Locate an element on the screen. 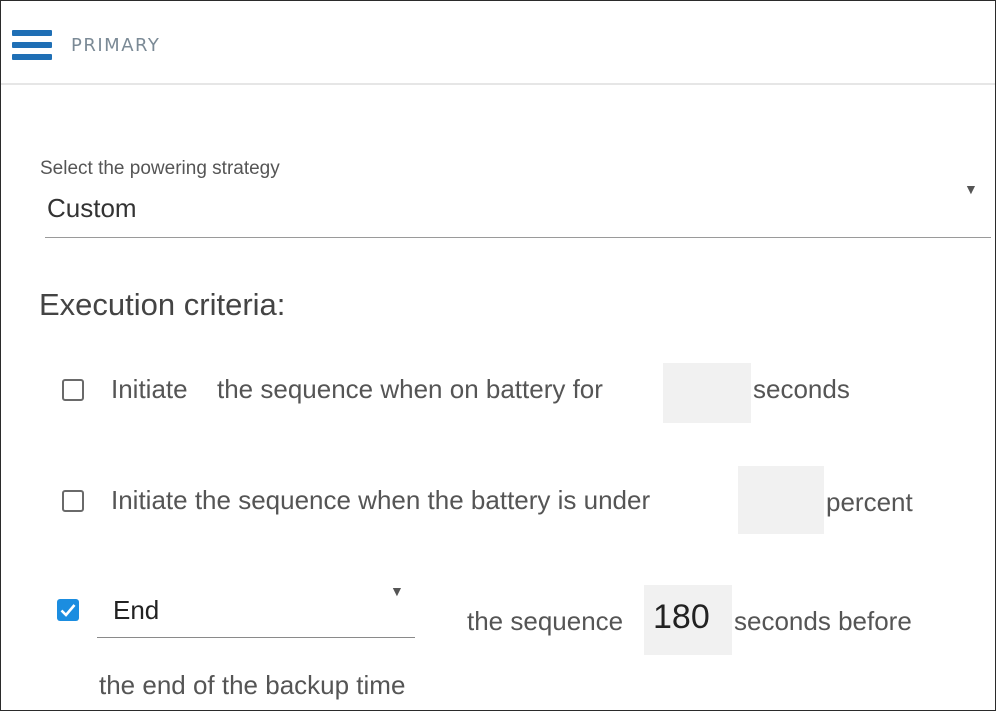 The width and height of the screenshot is (996, 711). backup-seconds-input: 180 is located at coordinates (688, 620).